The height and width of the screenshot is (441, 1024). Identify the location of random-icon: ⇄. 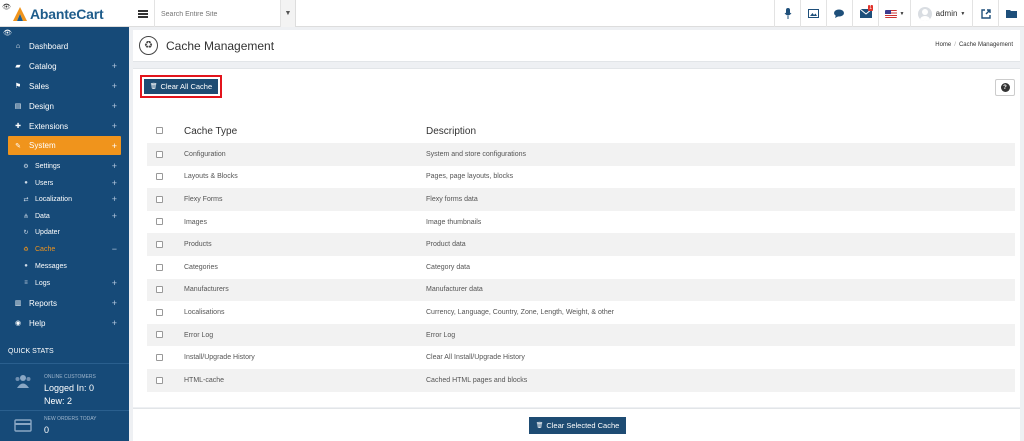
(26, 199).